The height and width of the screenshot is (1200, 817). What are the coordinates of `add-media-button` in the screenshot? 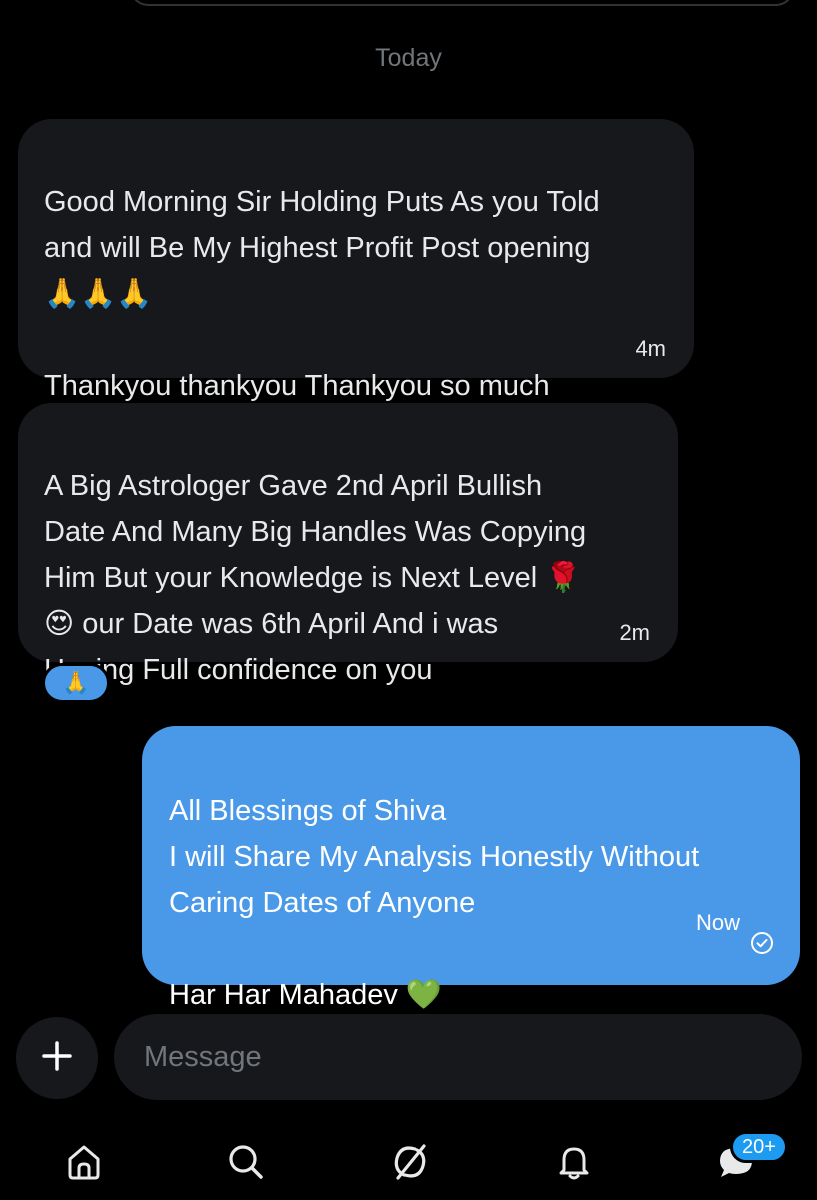 It's located at (57, 1058).